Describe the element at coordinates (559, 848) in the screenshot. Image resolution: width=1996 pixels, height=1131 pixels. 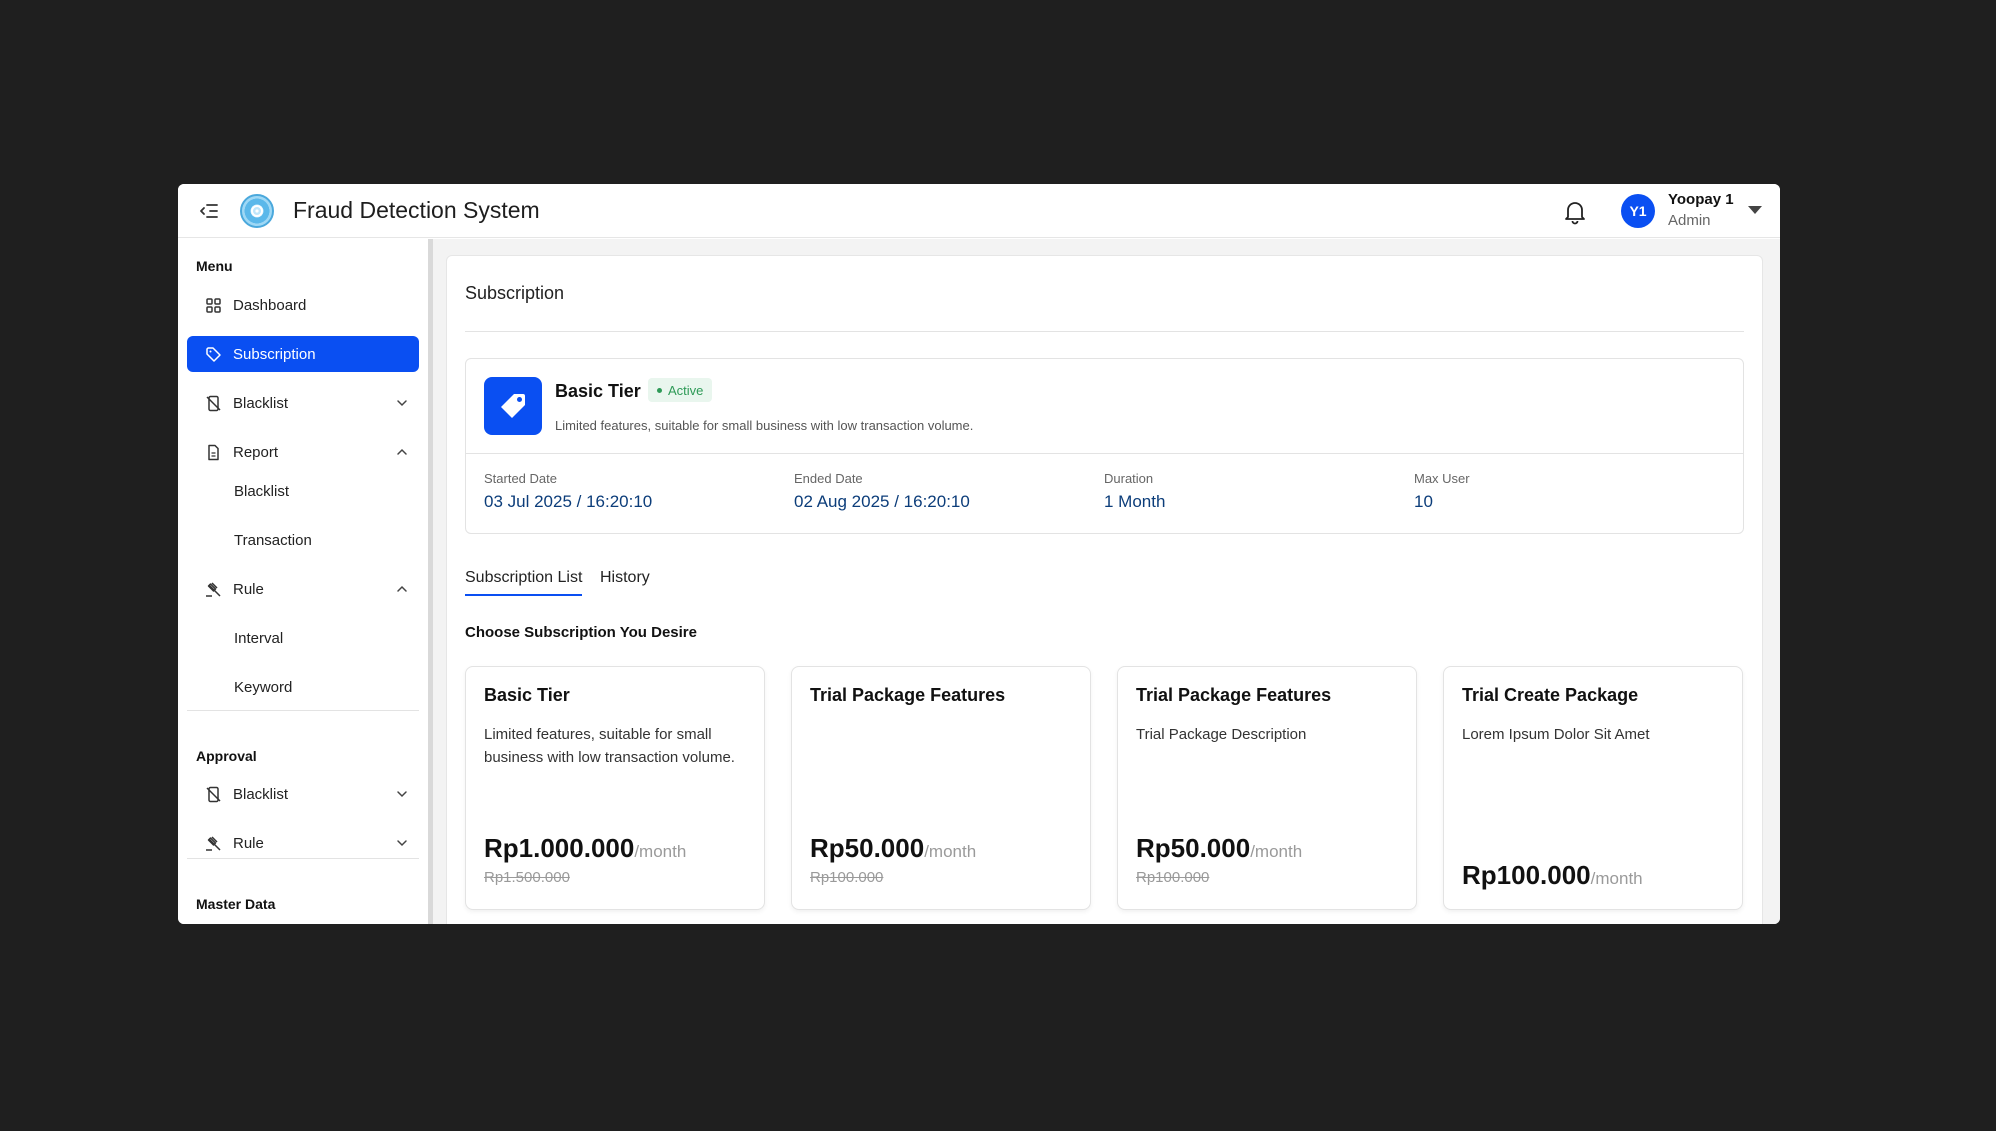
I see `plan-price-amount: Rp1.000.000` at that location.